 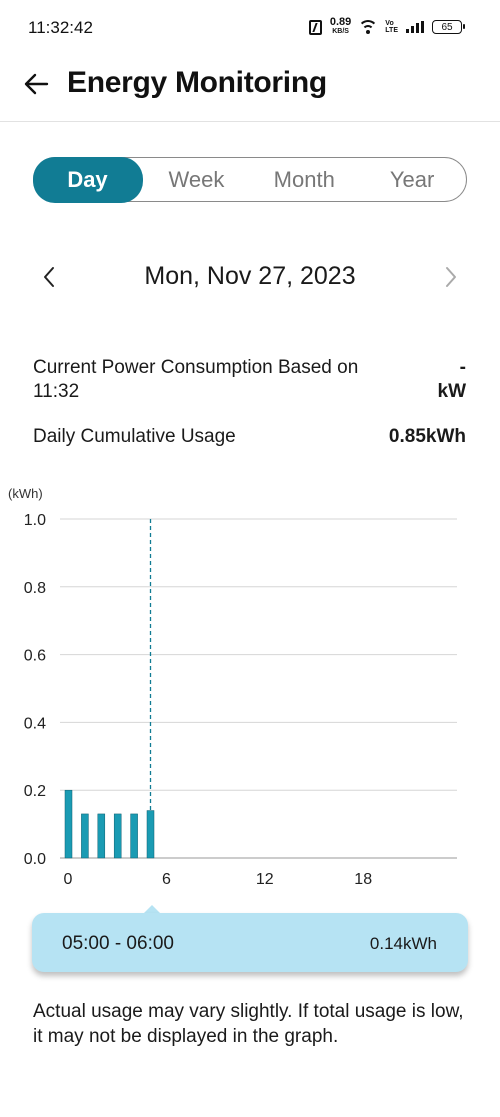 I want to click on y-tick-label: 0.4, so click(x=35, y=723).